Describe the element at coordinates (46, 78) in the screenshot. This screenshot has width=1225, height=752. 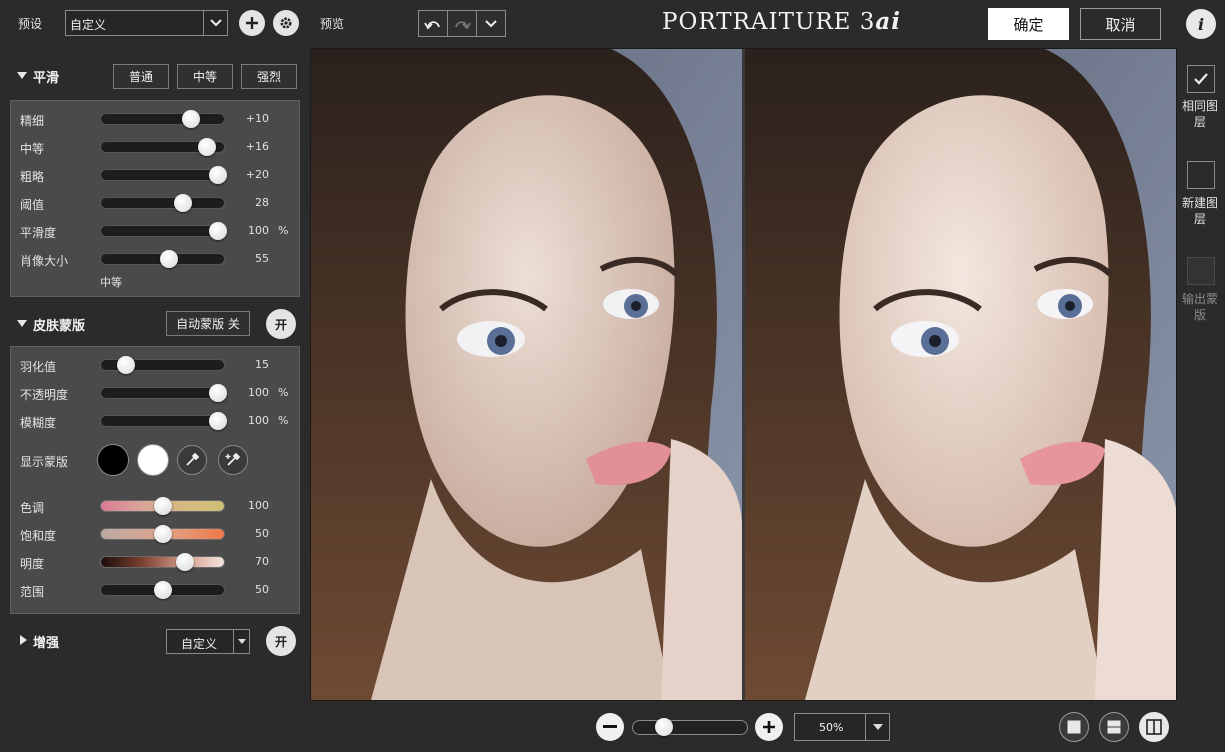
I see `smoothing-title: 平滑` at that location.